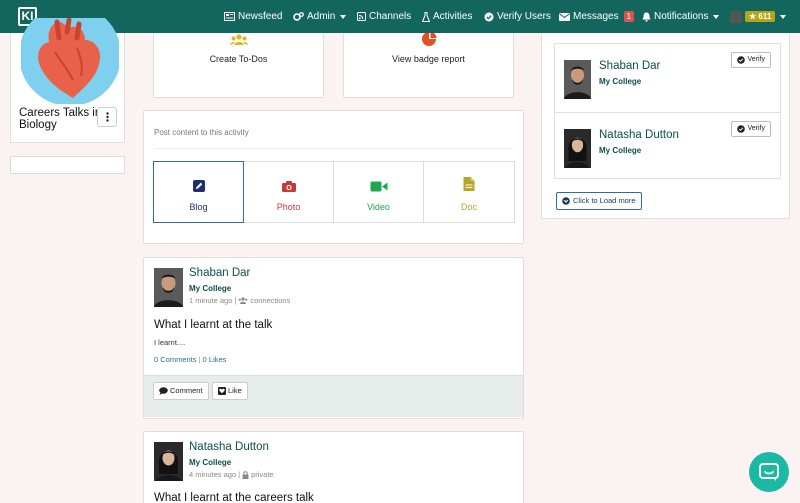 Image resolution: width=800 pixels, height=503 pixels. I want to click on post-footer: Comment Like, so click(333, 396).